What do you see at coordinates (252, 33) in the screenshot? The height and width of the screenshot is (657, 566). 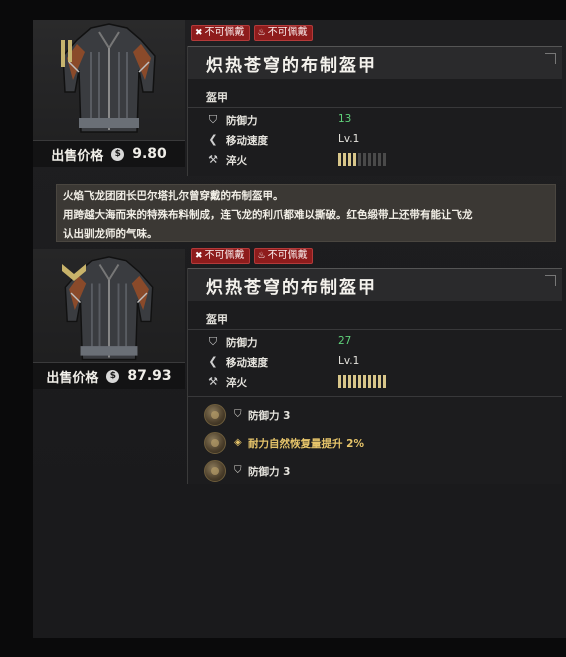 I see `item-tags-1: ✖ 不可佩戴 ♨ 不可佩戴` at bounding box center [252, 33].